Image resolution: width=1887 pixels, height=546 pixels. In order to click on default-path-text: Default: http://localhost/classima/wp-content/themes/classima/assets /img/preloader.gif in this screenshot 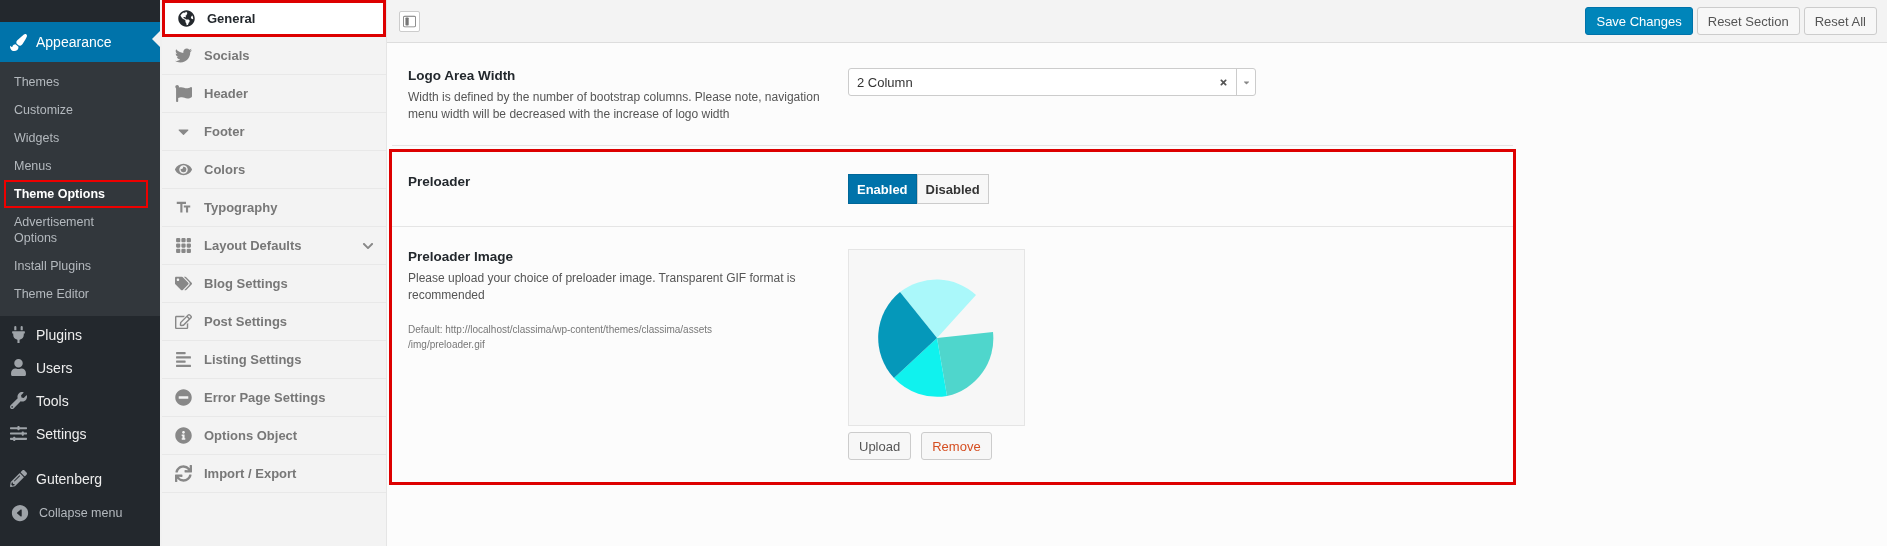, I will do `click(561, 337)`.